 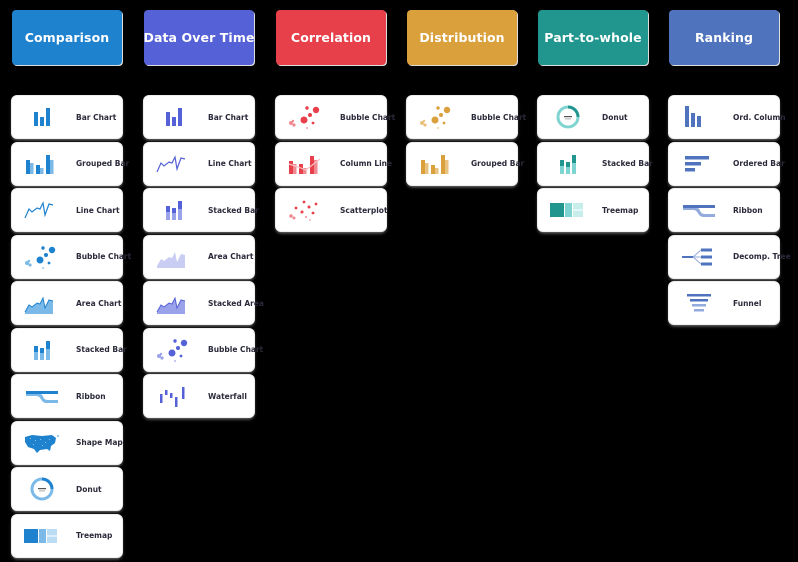 I want to click on category-header-part-to-whole: Part-to-whole, so click(x=593, y=37).